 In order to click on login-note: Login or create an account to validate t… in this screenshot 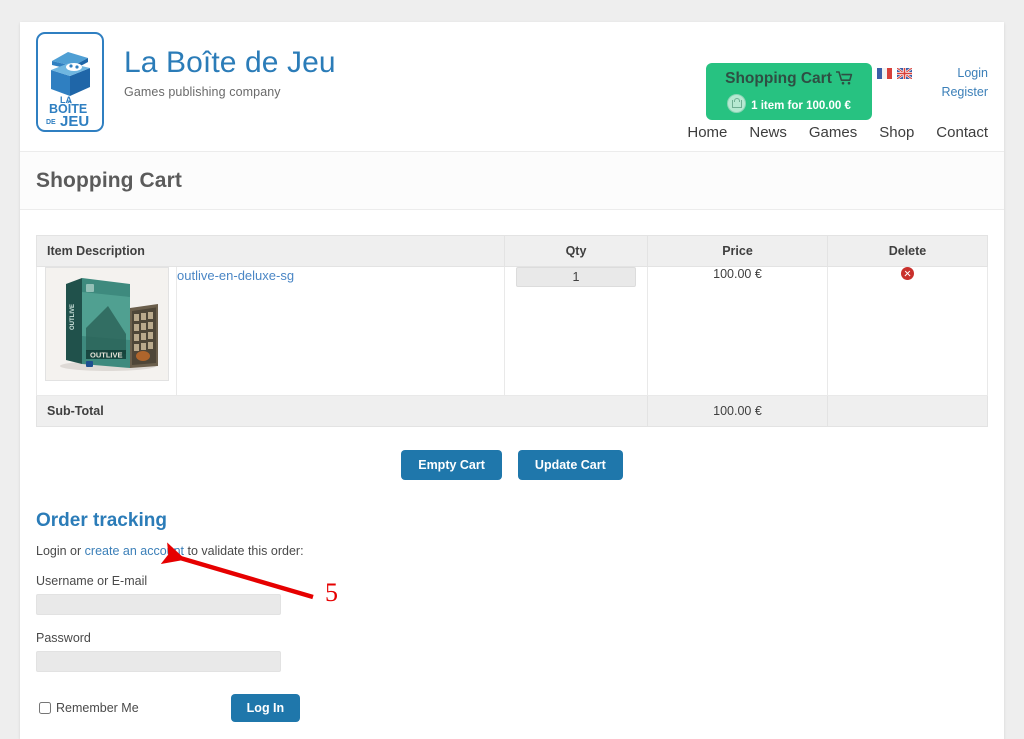, I will do `click(512, 551)`.